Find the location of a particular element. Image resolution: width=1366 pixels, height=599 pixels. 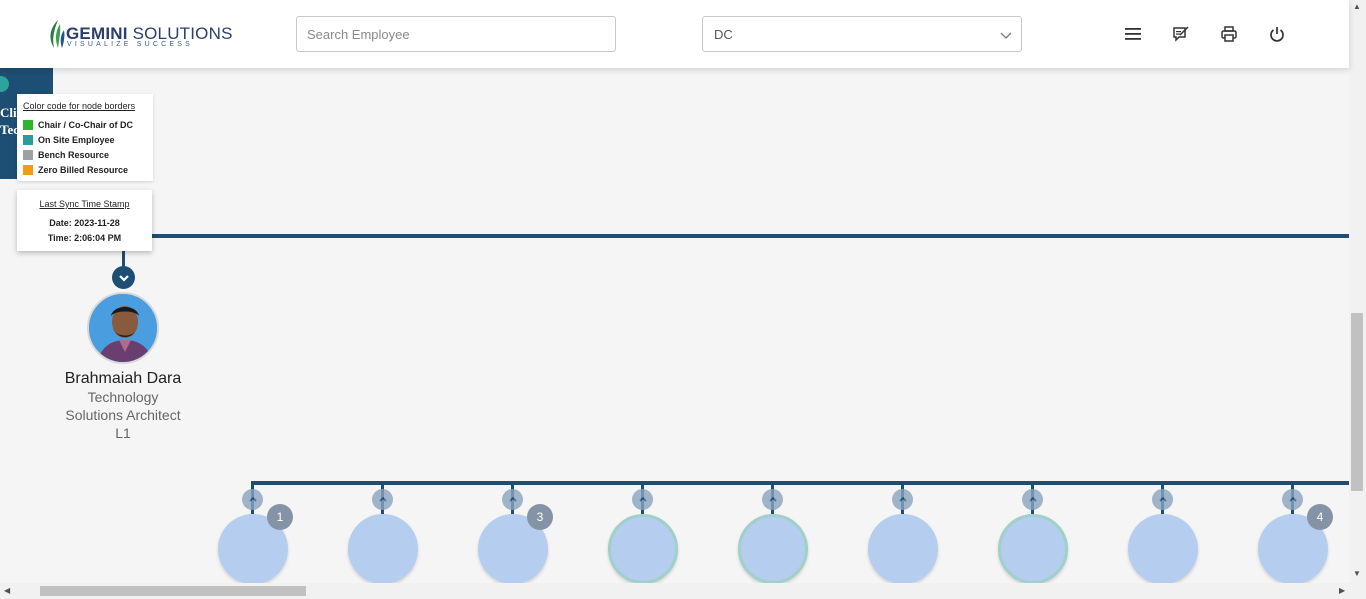

sync-date: Date: 2023-11-28 is located at coordinates (84, 223).